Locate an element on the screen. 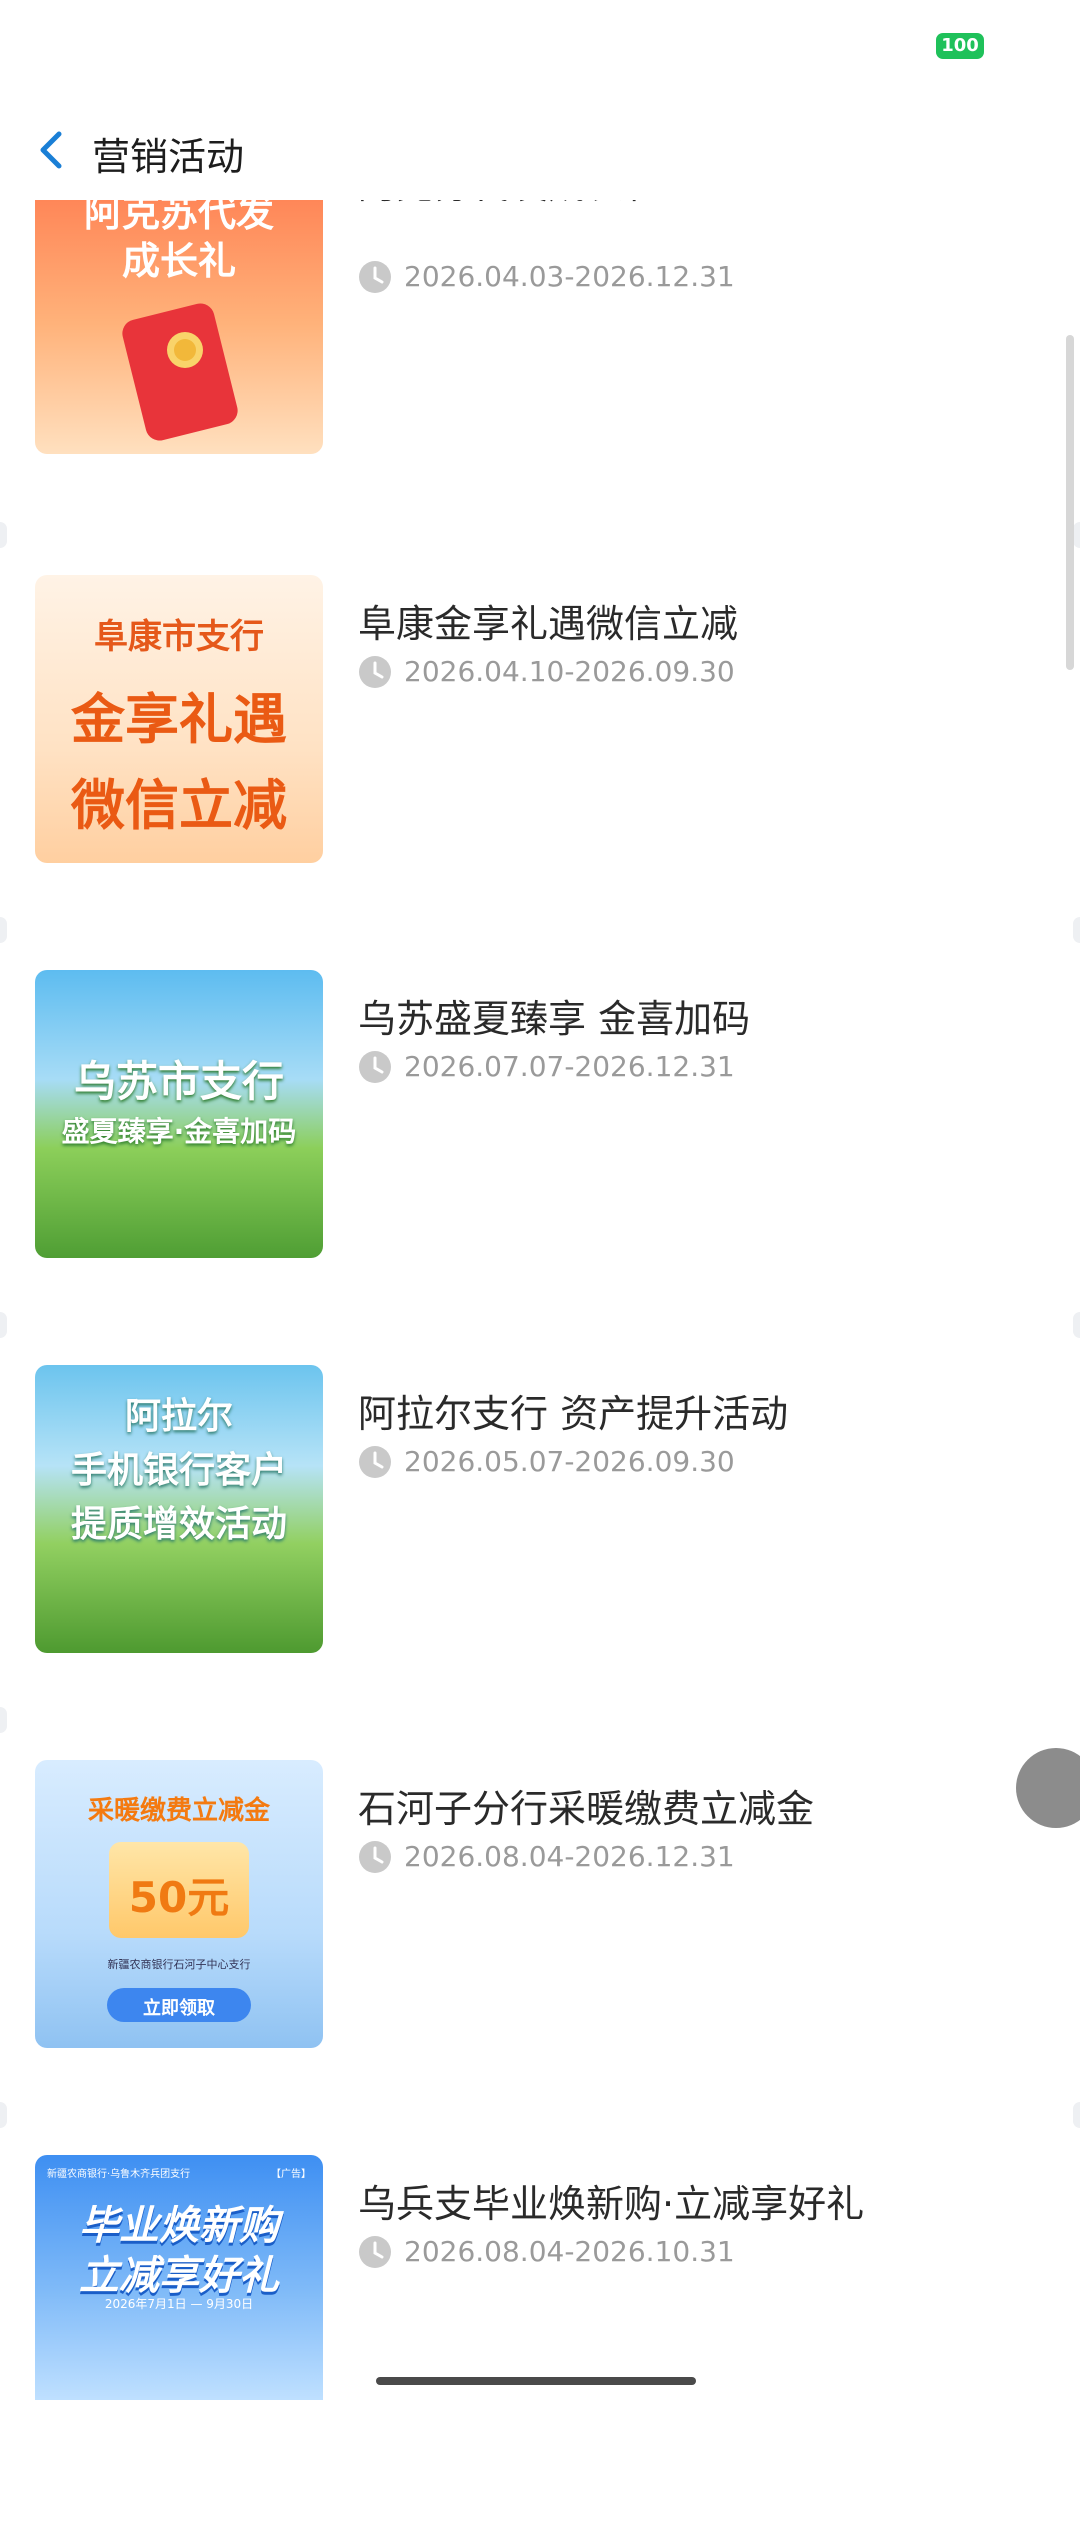 The width and height of the screenshot is (1080, 2535). activity-date: 2026.05.07-2026.09.30 is located at coordinates (569, 1461).